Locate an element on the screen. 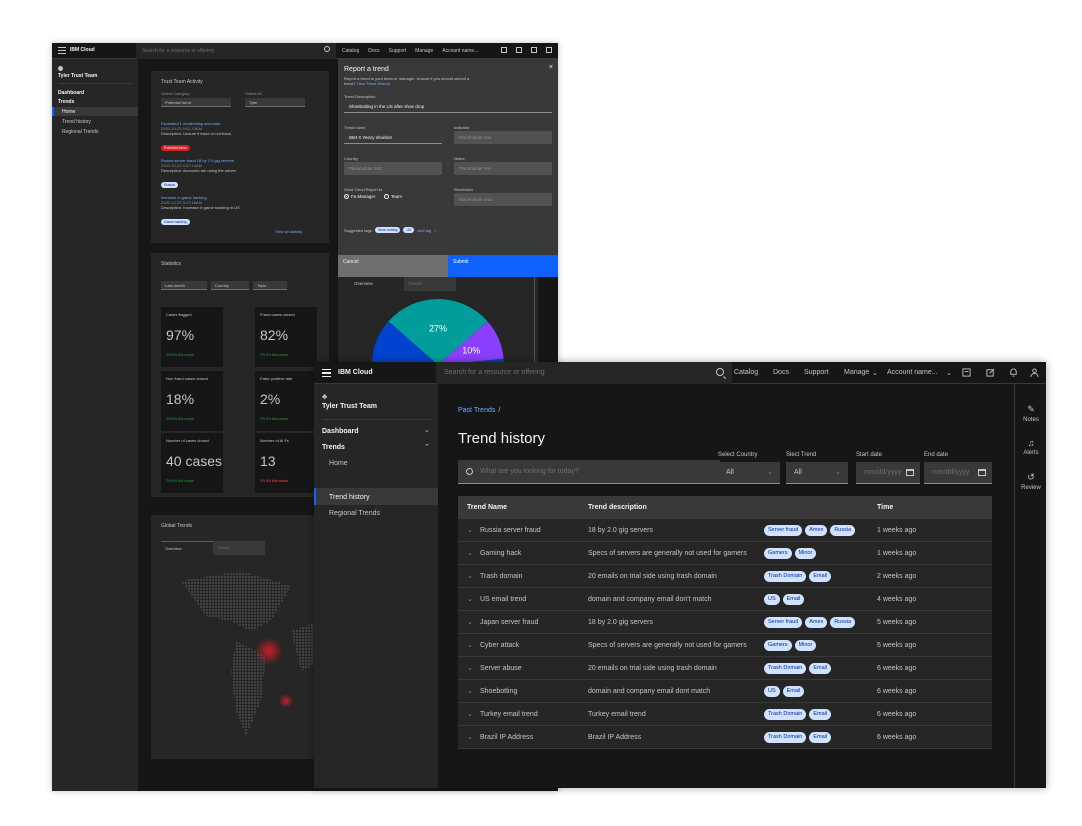 This screenshot has height=826, width=1082. notification-icon is located at coordinates (534, 50).